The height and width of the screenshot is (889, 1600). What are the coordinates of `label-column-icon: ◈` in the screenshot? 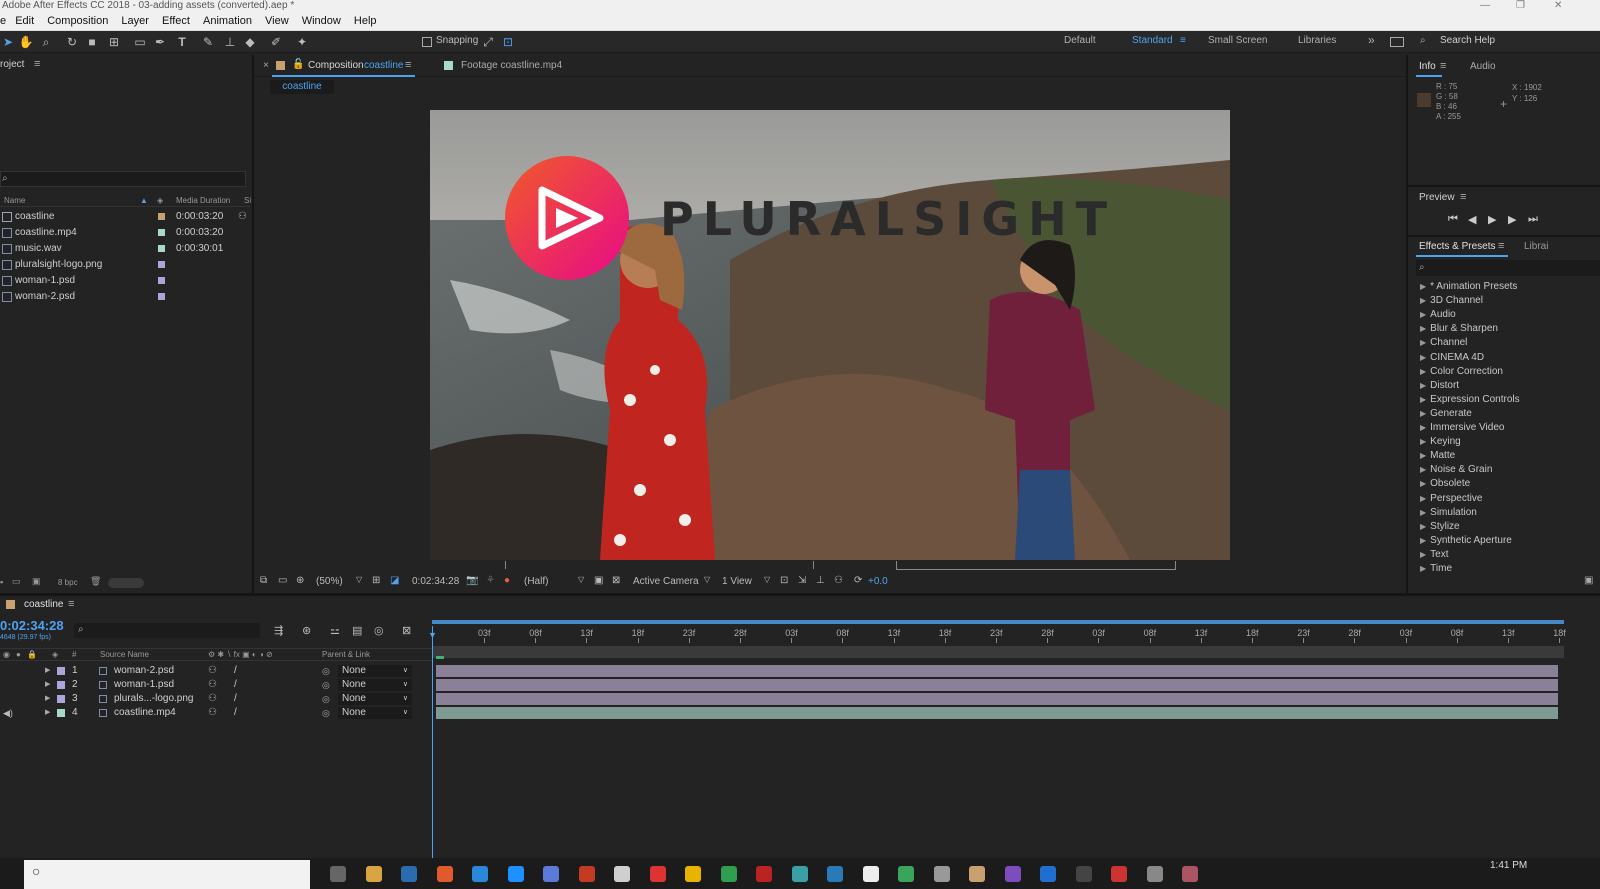 It's located at (55, 655).